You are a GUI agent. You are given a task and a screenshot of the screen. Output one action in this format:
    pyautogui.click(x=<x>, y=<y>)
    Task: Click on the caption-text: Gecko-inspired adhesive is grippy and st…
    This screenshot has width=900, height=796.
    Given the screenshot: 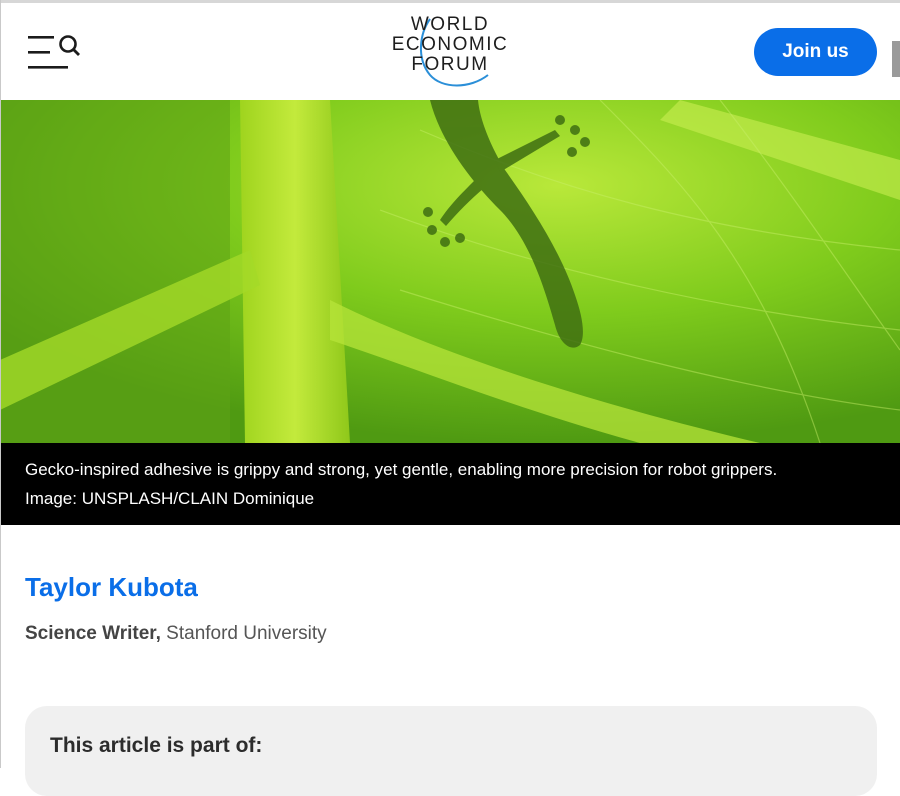 What is the action you would take?
    pyautogui.click(x=401, y=469)
    